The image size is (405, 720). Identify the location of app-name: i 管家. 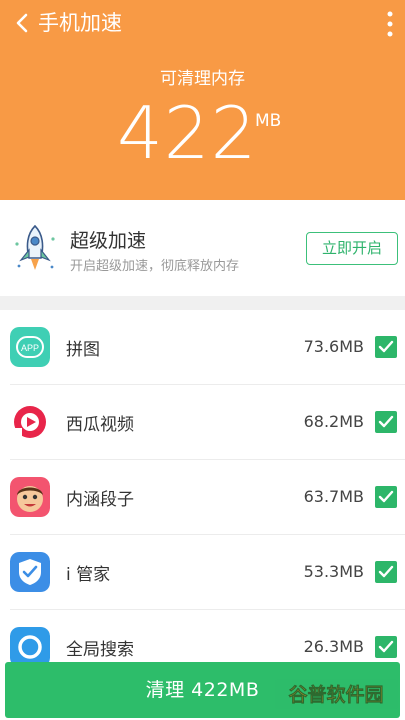
(88, 575).